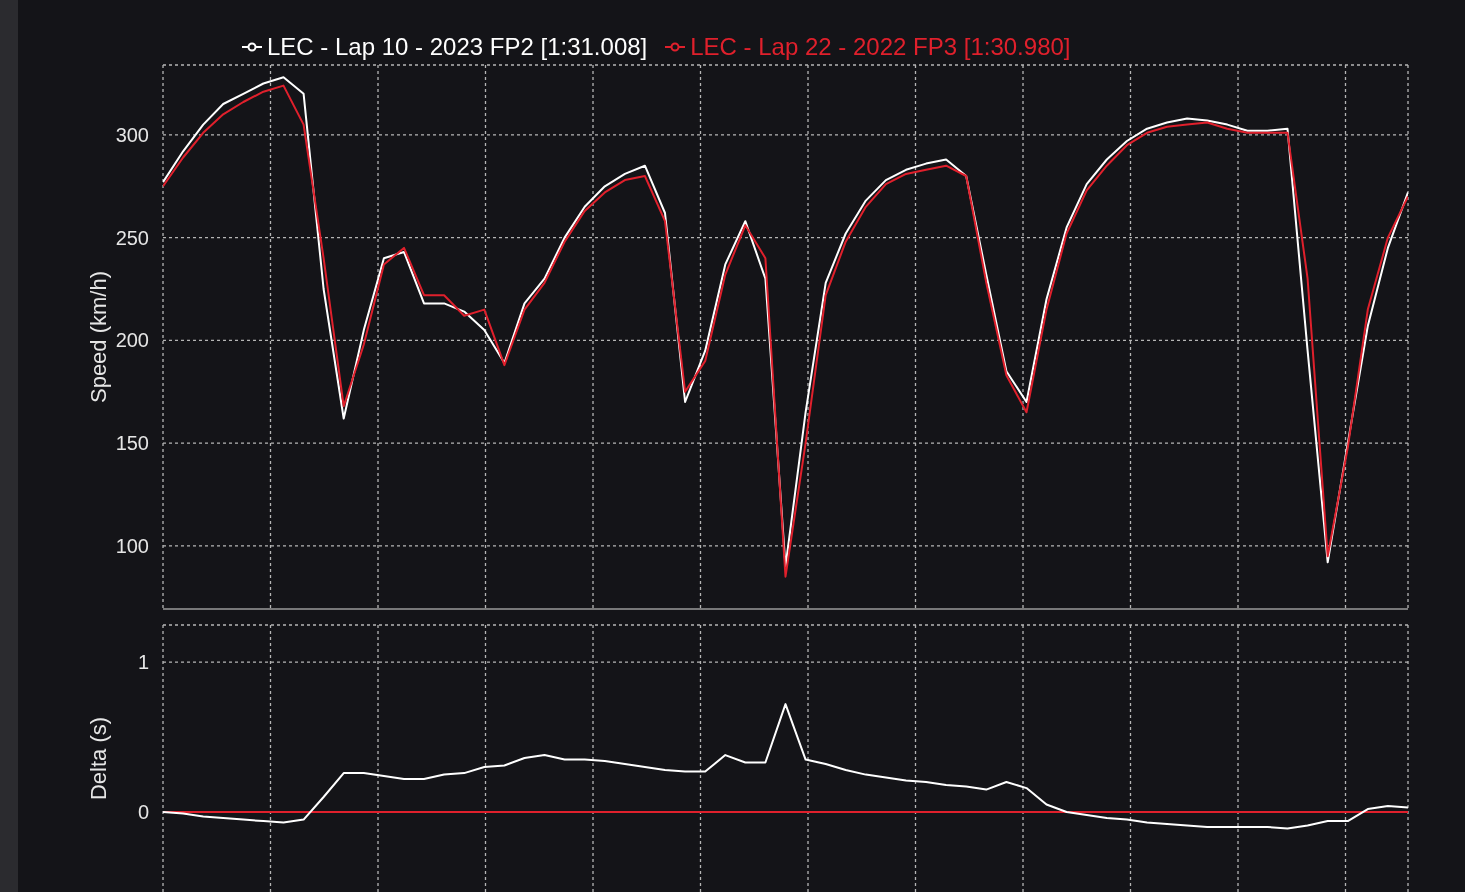 Image resolution: width=1465 pixels, height=892 pixels. I want to click on axis-tick-label: 300, so click(132, 134).